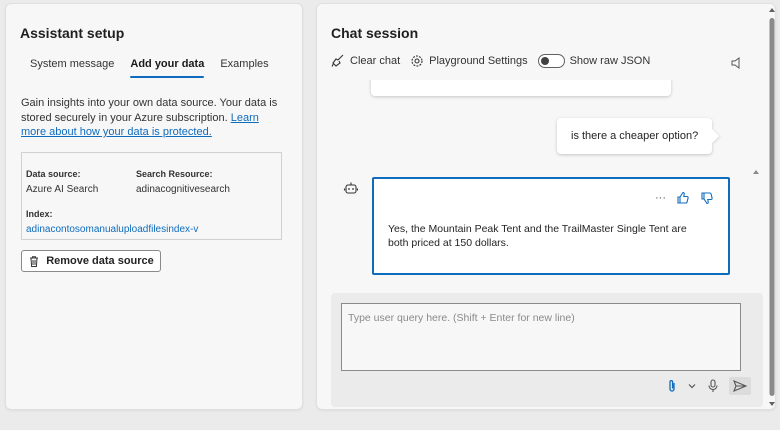 This screenshot has width=780, height=430. What do you see at coordinates (713, 386) in the screenshot?
I see `microphone-icon` at bounding box center [713, 386].